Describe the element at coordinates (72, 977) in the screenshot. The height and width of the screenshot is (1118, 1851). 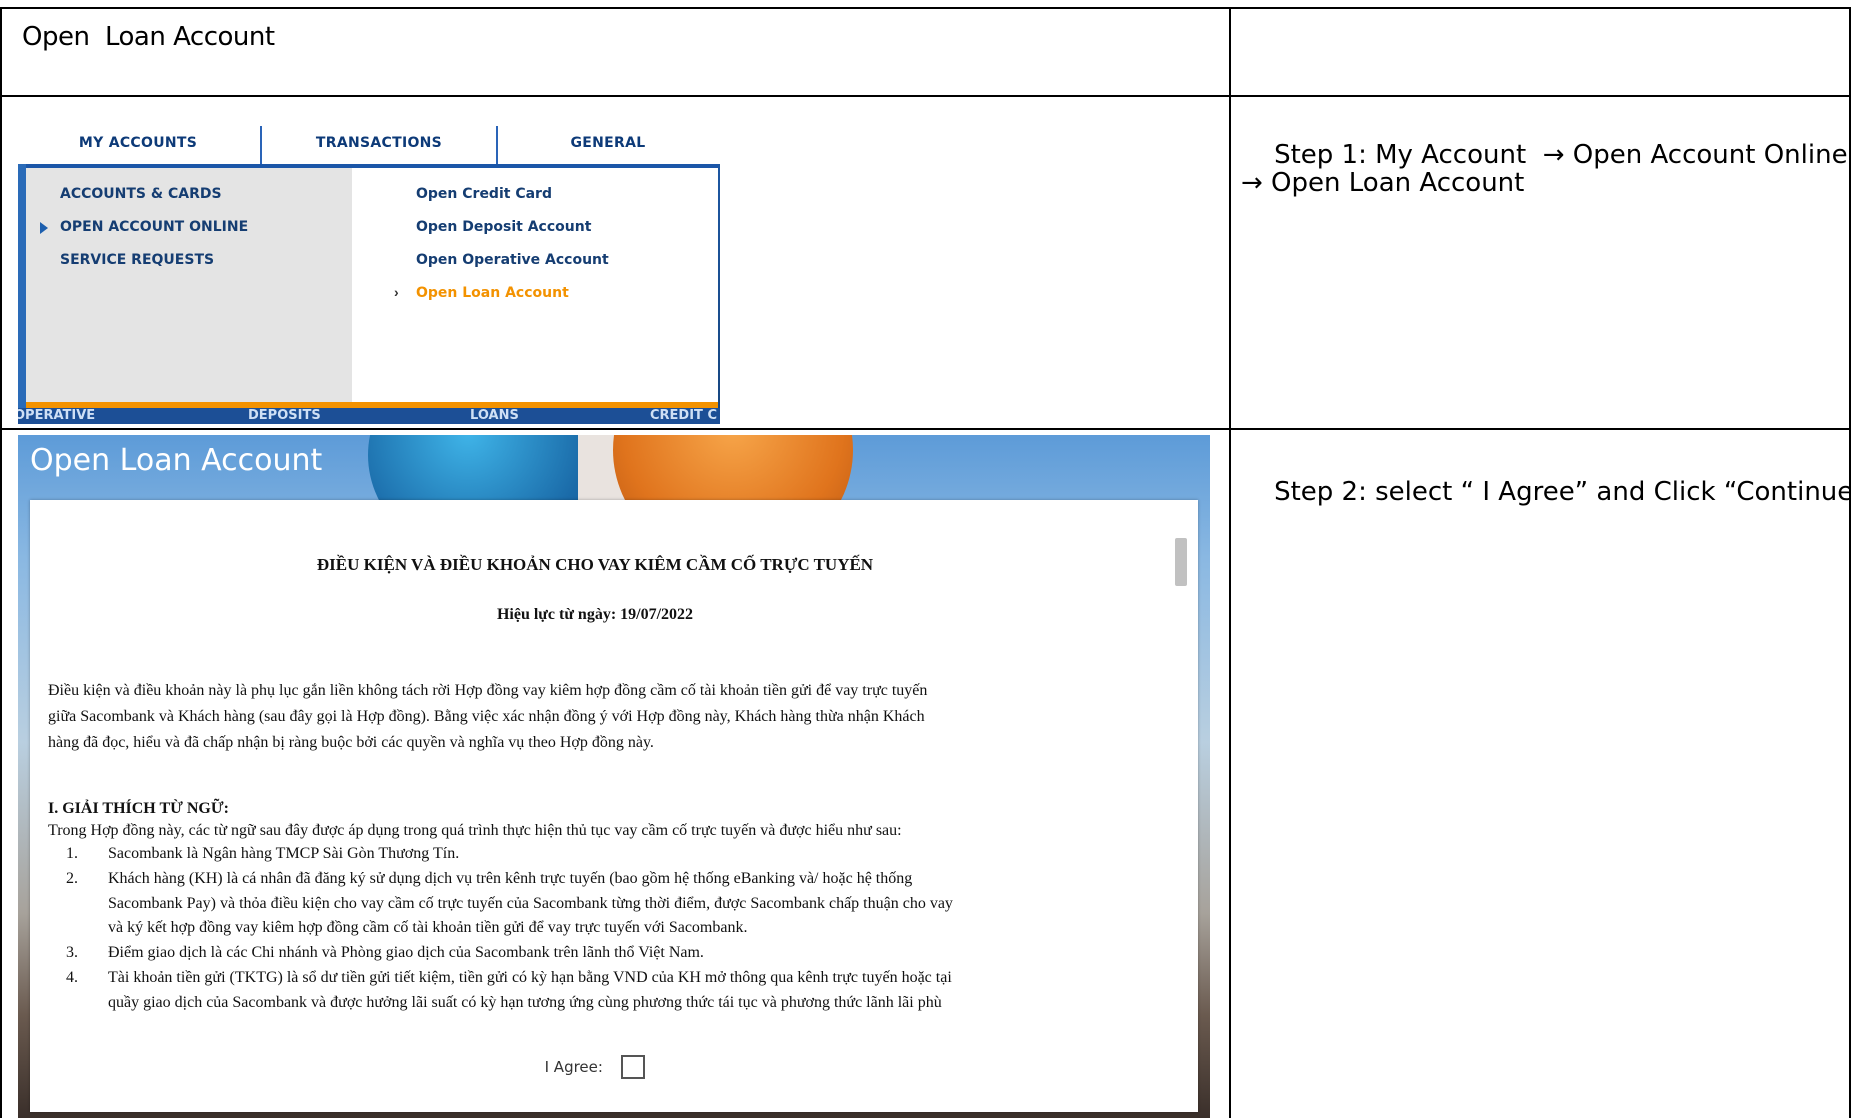
I see `list-number: 4.` at that location.